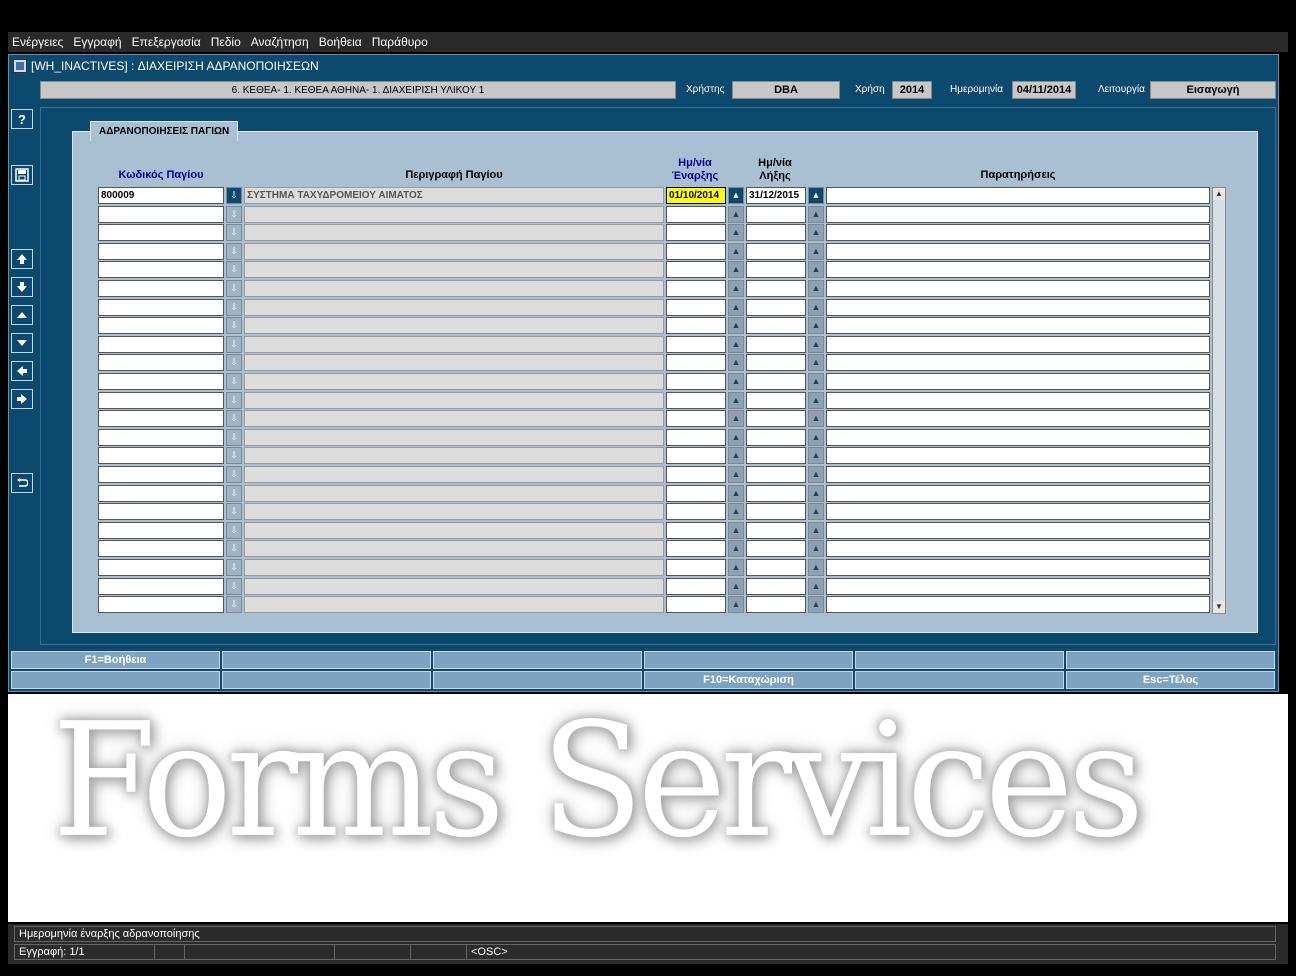  Describe the element at coordinates (22, 315) in the screenshot. I see `previous-record-icon` at that location.